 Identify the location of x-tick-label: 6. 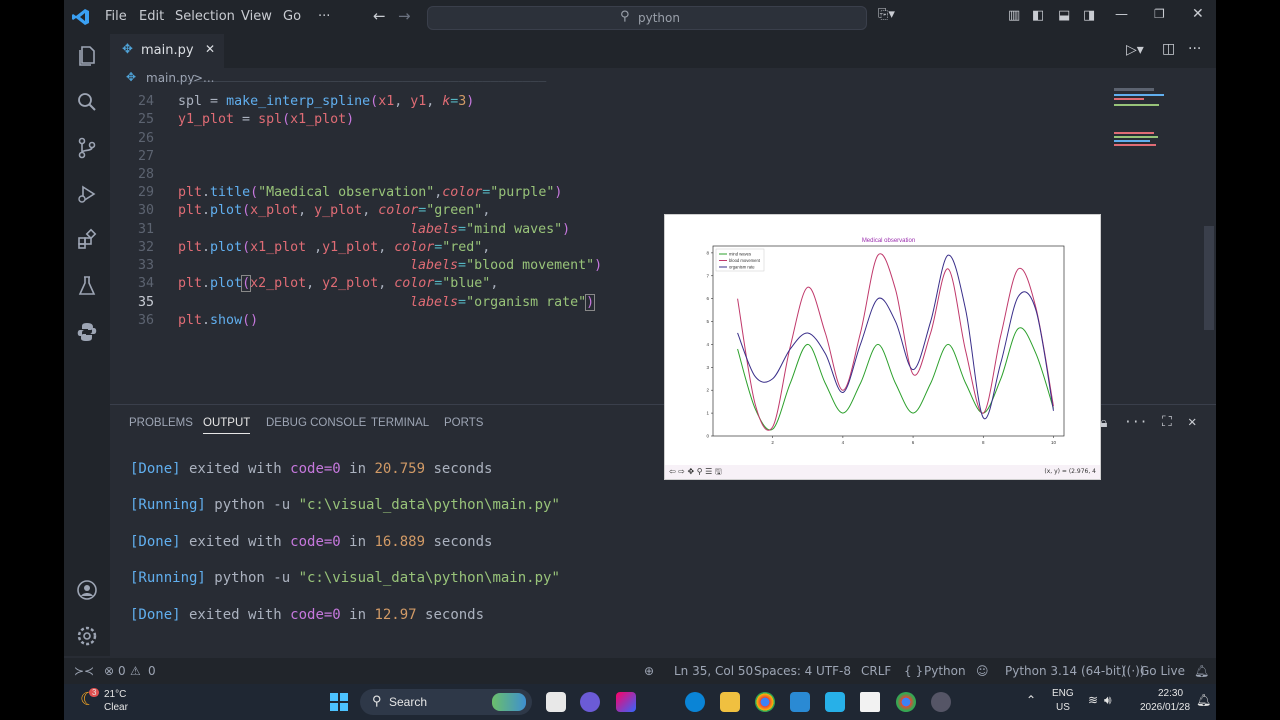
(913, 442).